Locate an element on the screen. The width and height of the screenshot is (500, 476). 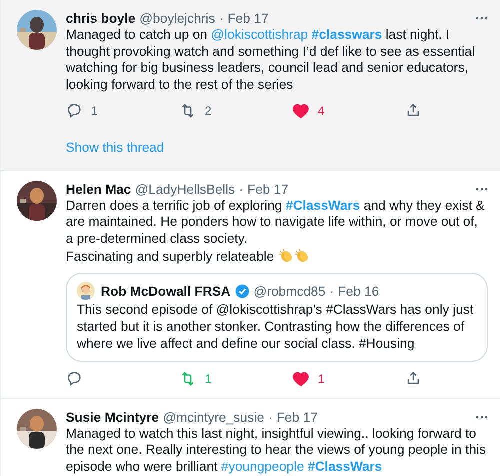
author-handle: @robmcd85 is located at coordinates (290, 291).